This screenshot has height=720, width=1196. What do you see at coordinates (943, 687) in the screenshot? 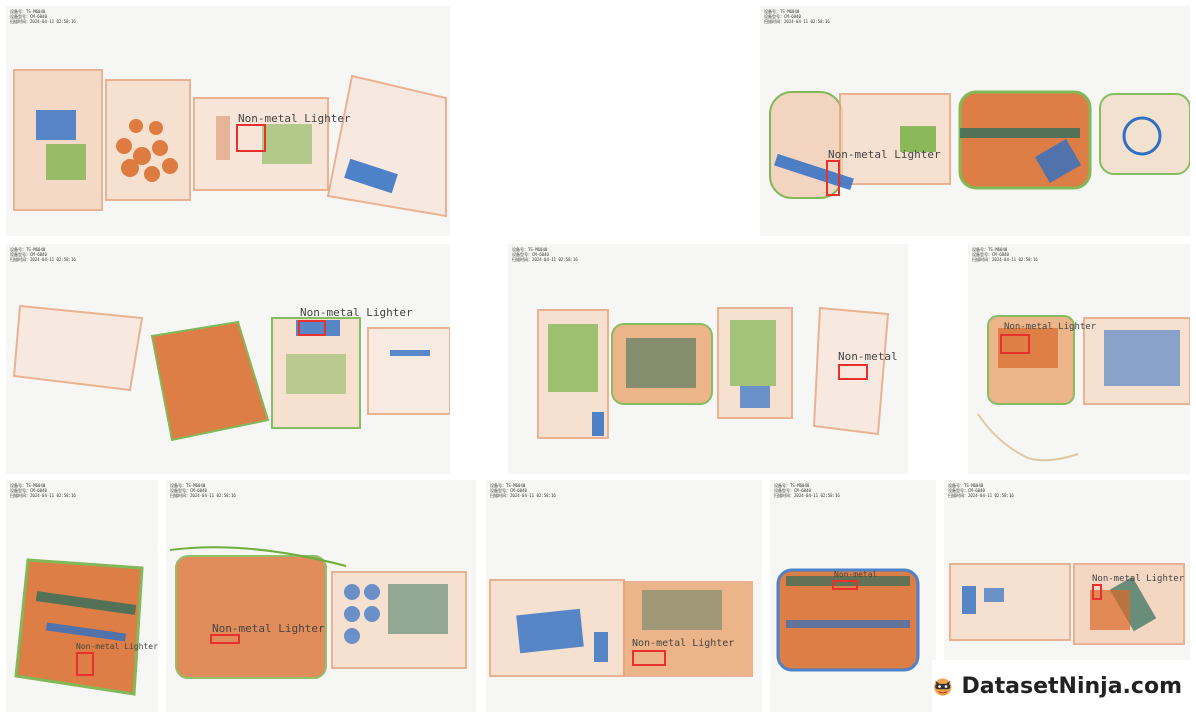
I see `ninja-icon` at bounding box center [943, 687].